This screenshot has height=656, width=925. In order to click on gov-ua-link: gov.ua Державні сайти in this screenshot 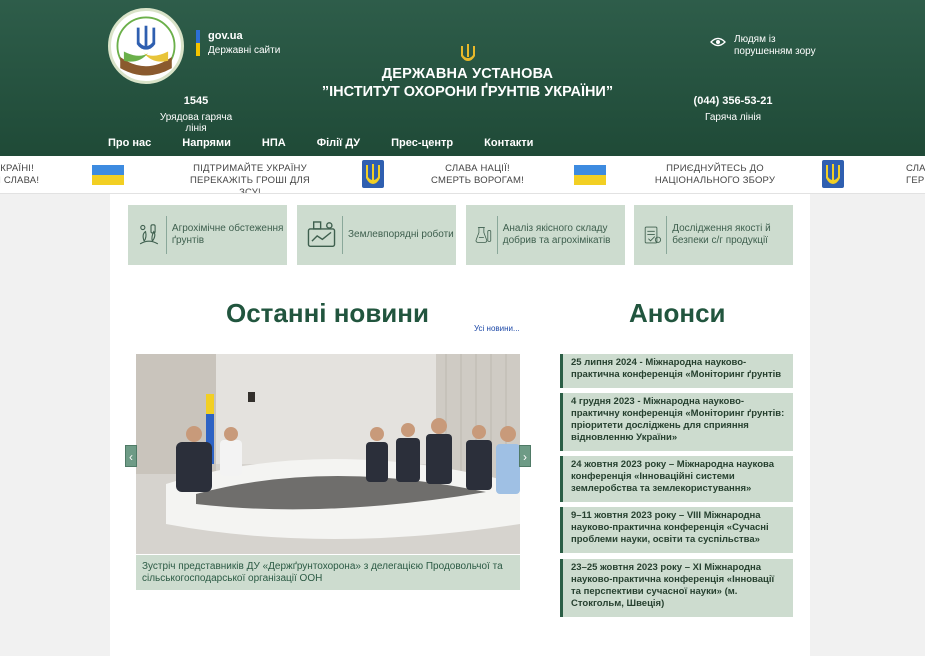, I will do `click(238, 43)`.